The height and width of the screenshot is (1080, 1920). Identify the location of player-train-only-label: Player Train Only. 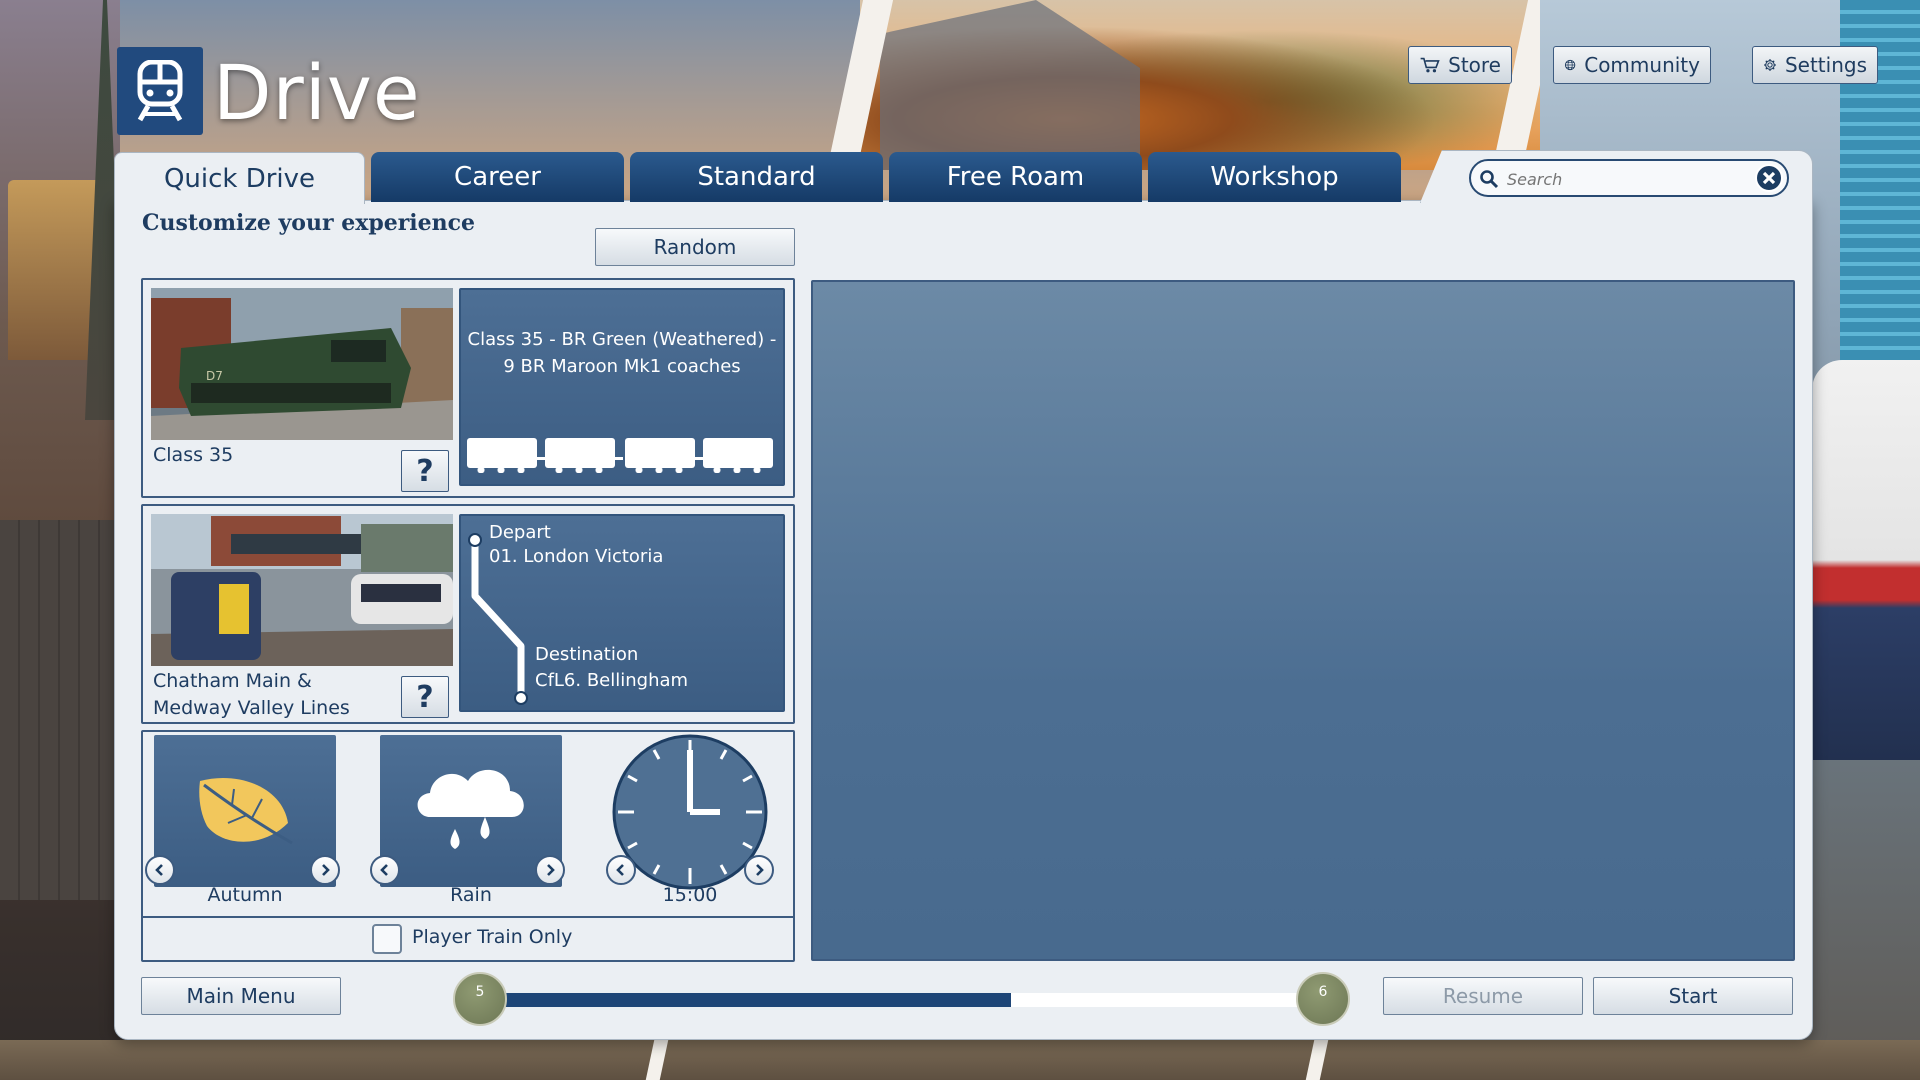
(492, 937).